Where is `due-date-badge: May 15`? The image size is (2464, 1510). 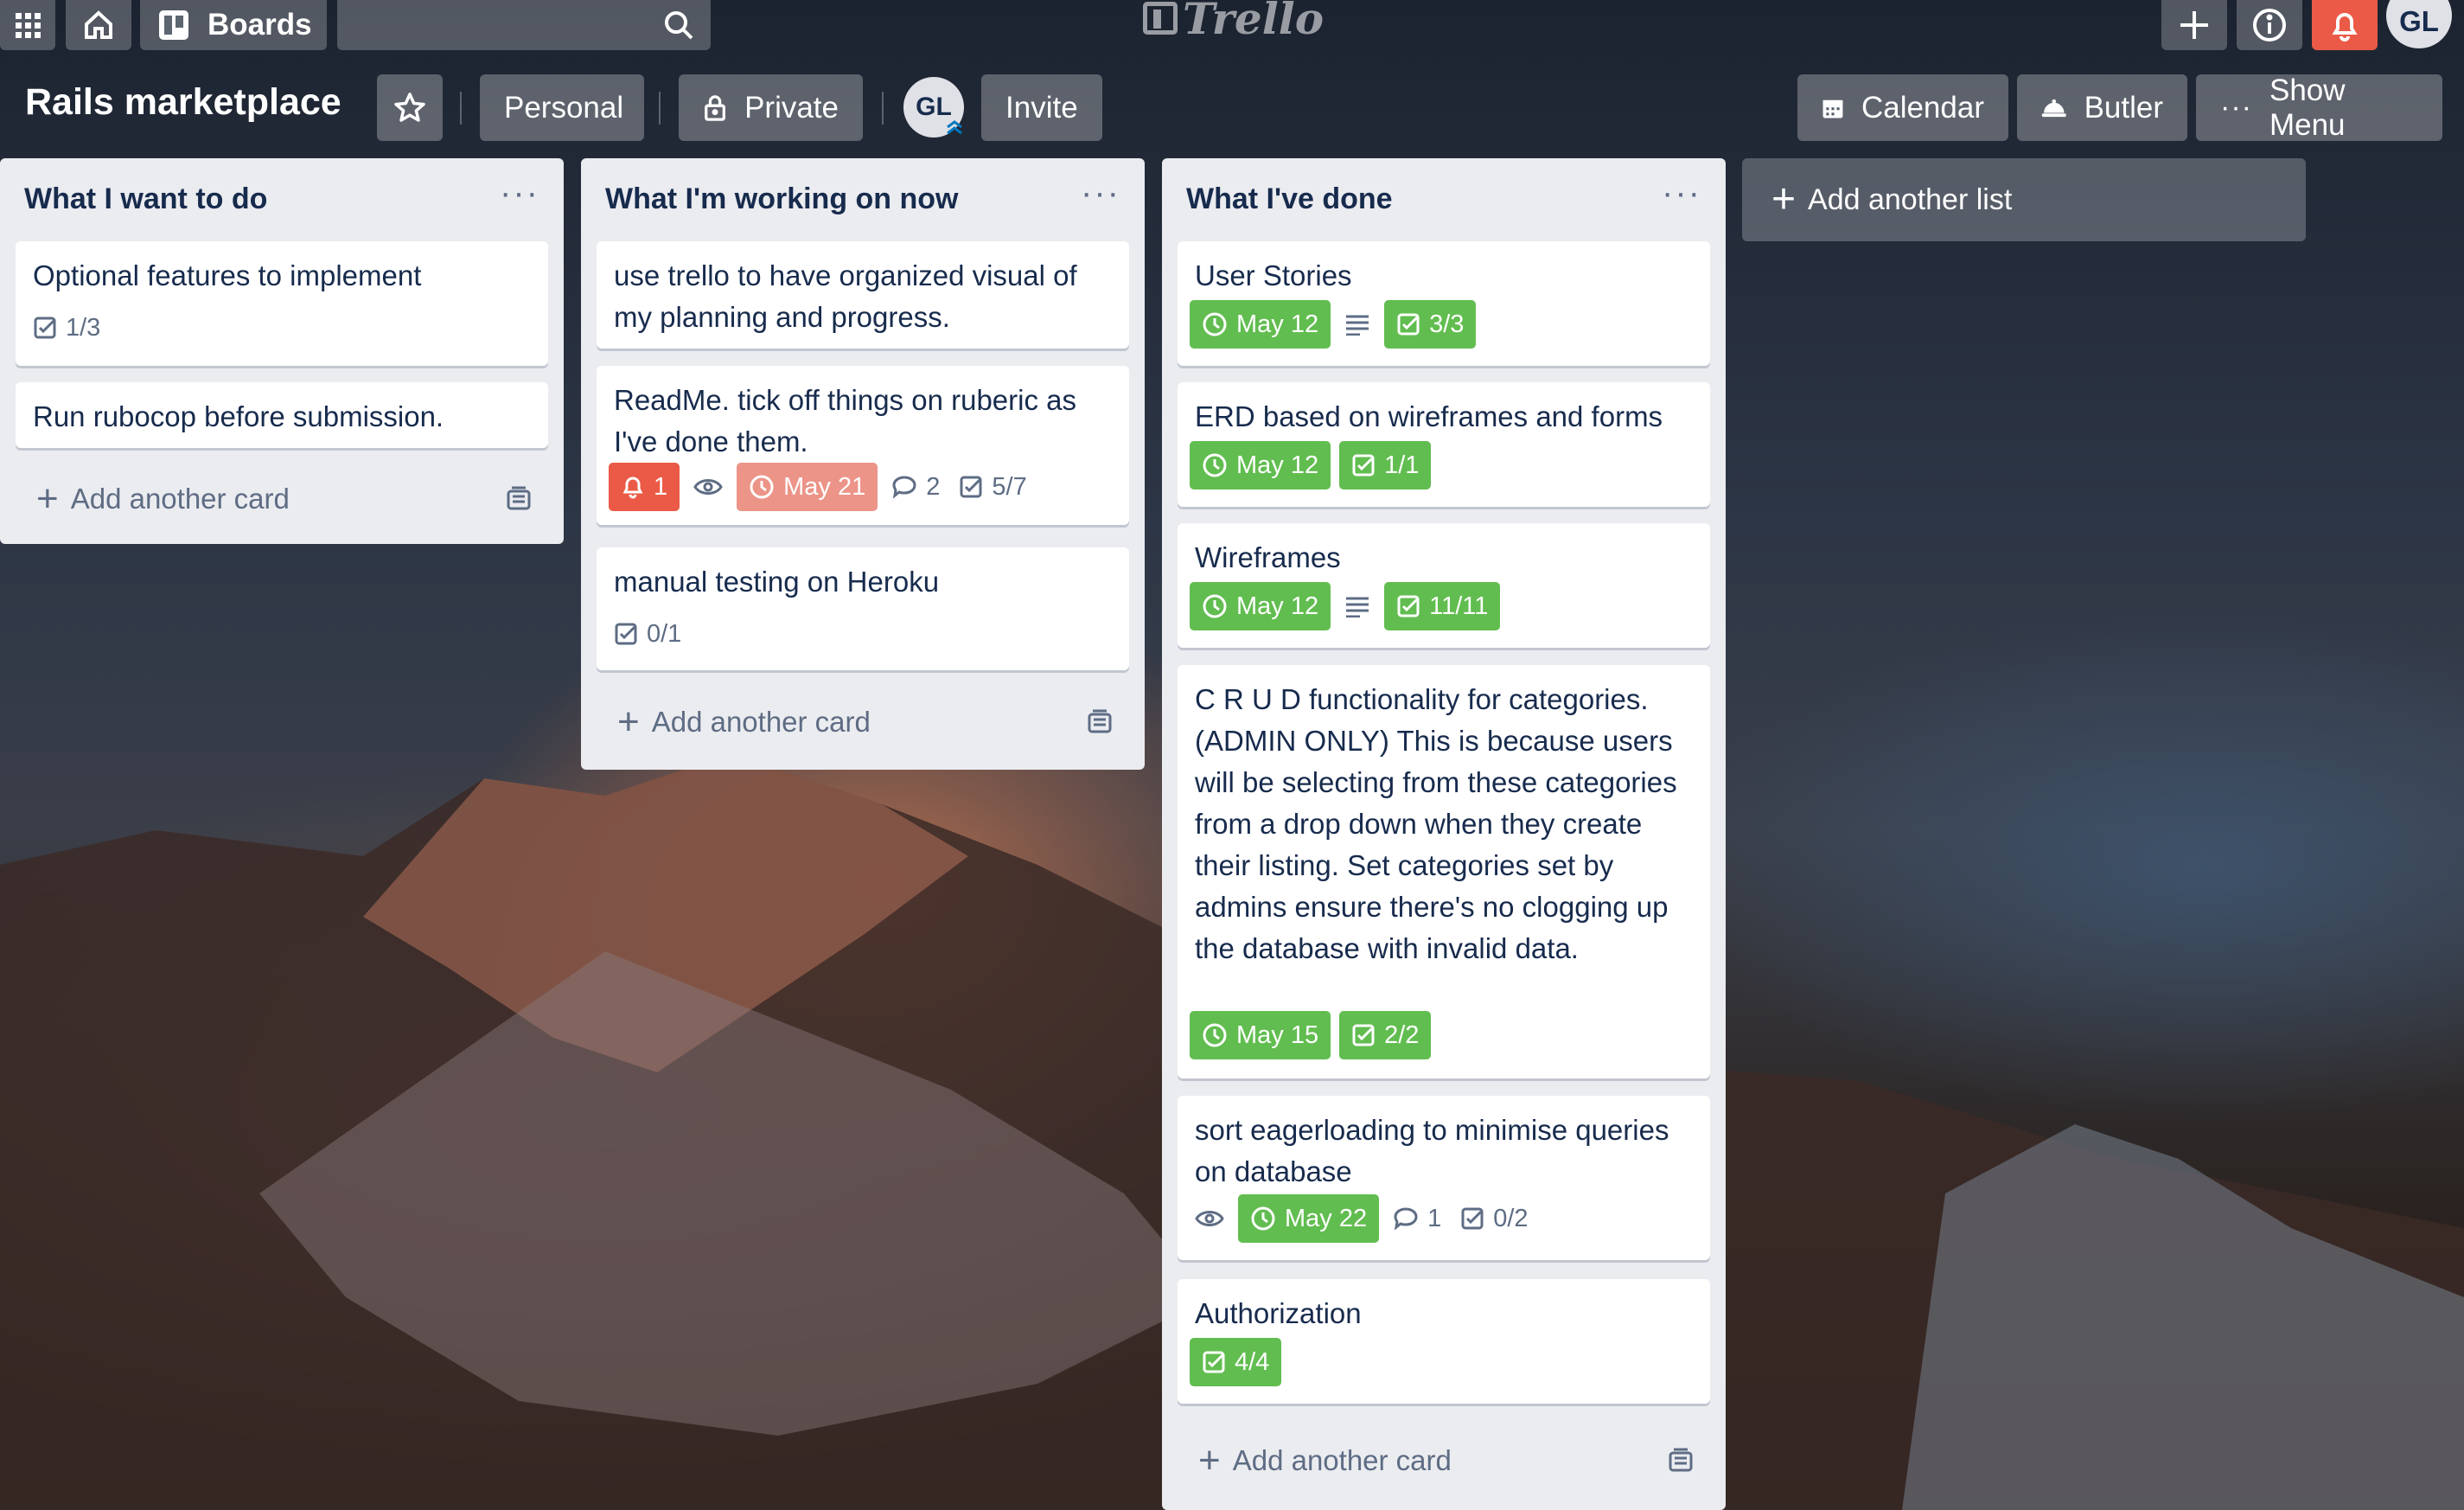 due-date-badge: May 15 is located at coordinates (1260, 1035).